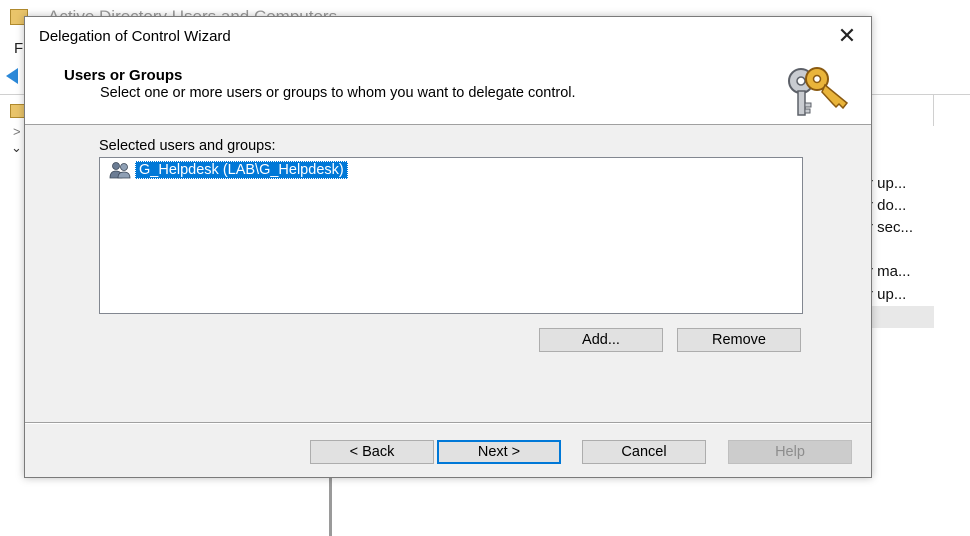 Image resolution: width=970 pixels, height=536 pixels. What do you see at coordinates (644, 452) in the screenshot?
I see `cancel-button: Cancel` at bounding box center [644, 452].